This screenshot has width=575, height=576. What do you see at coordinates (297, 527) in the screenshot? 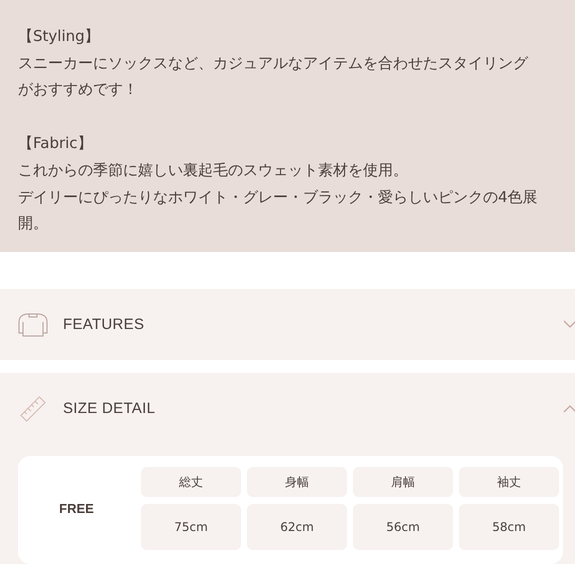
I see `table-cell: 62cm` at bounding box center [297, 527].